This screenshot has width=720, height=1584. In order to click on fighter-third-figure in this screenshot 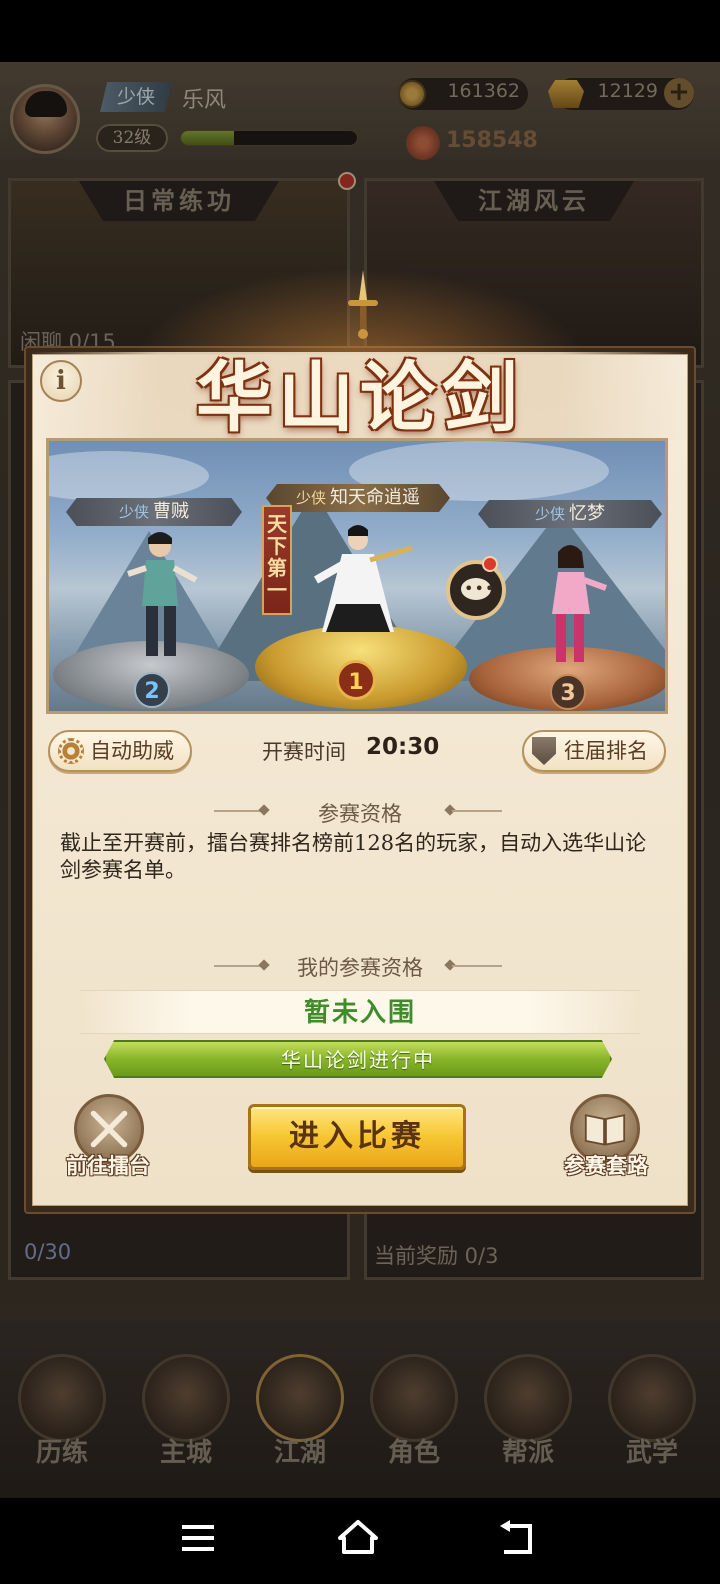, I will do `click(575, 606)`.